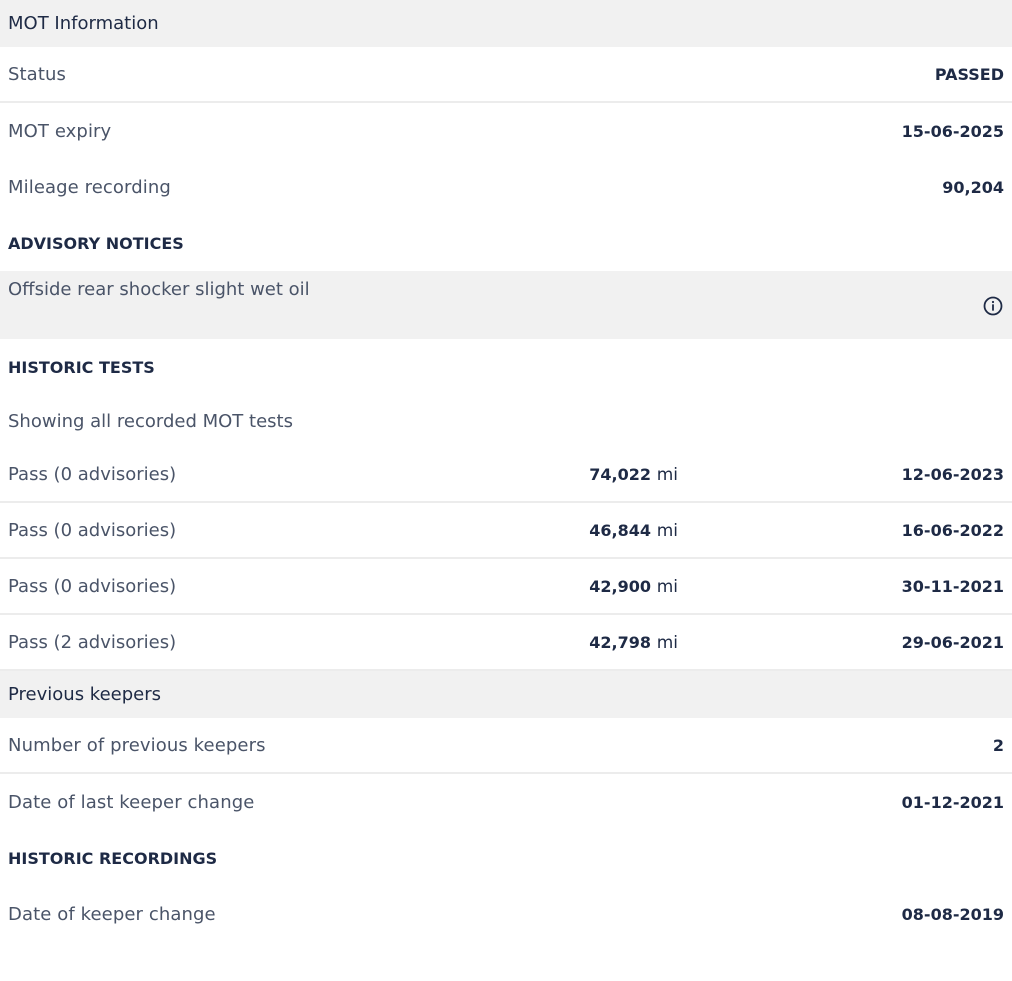 This screenshot has width=1012, height=981. Describe the element at coordinates (506, 802) in the screenshot. I see `last-keeper-change-row: Date of last keeper change 01-12-2021` at that location.